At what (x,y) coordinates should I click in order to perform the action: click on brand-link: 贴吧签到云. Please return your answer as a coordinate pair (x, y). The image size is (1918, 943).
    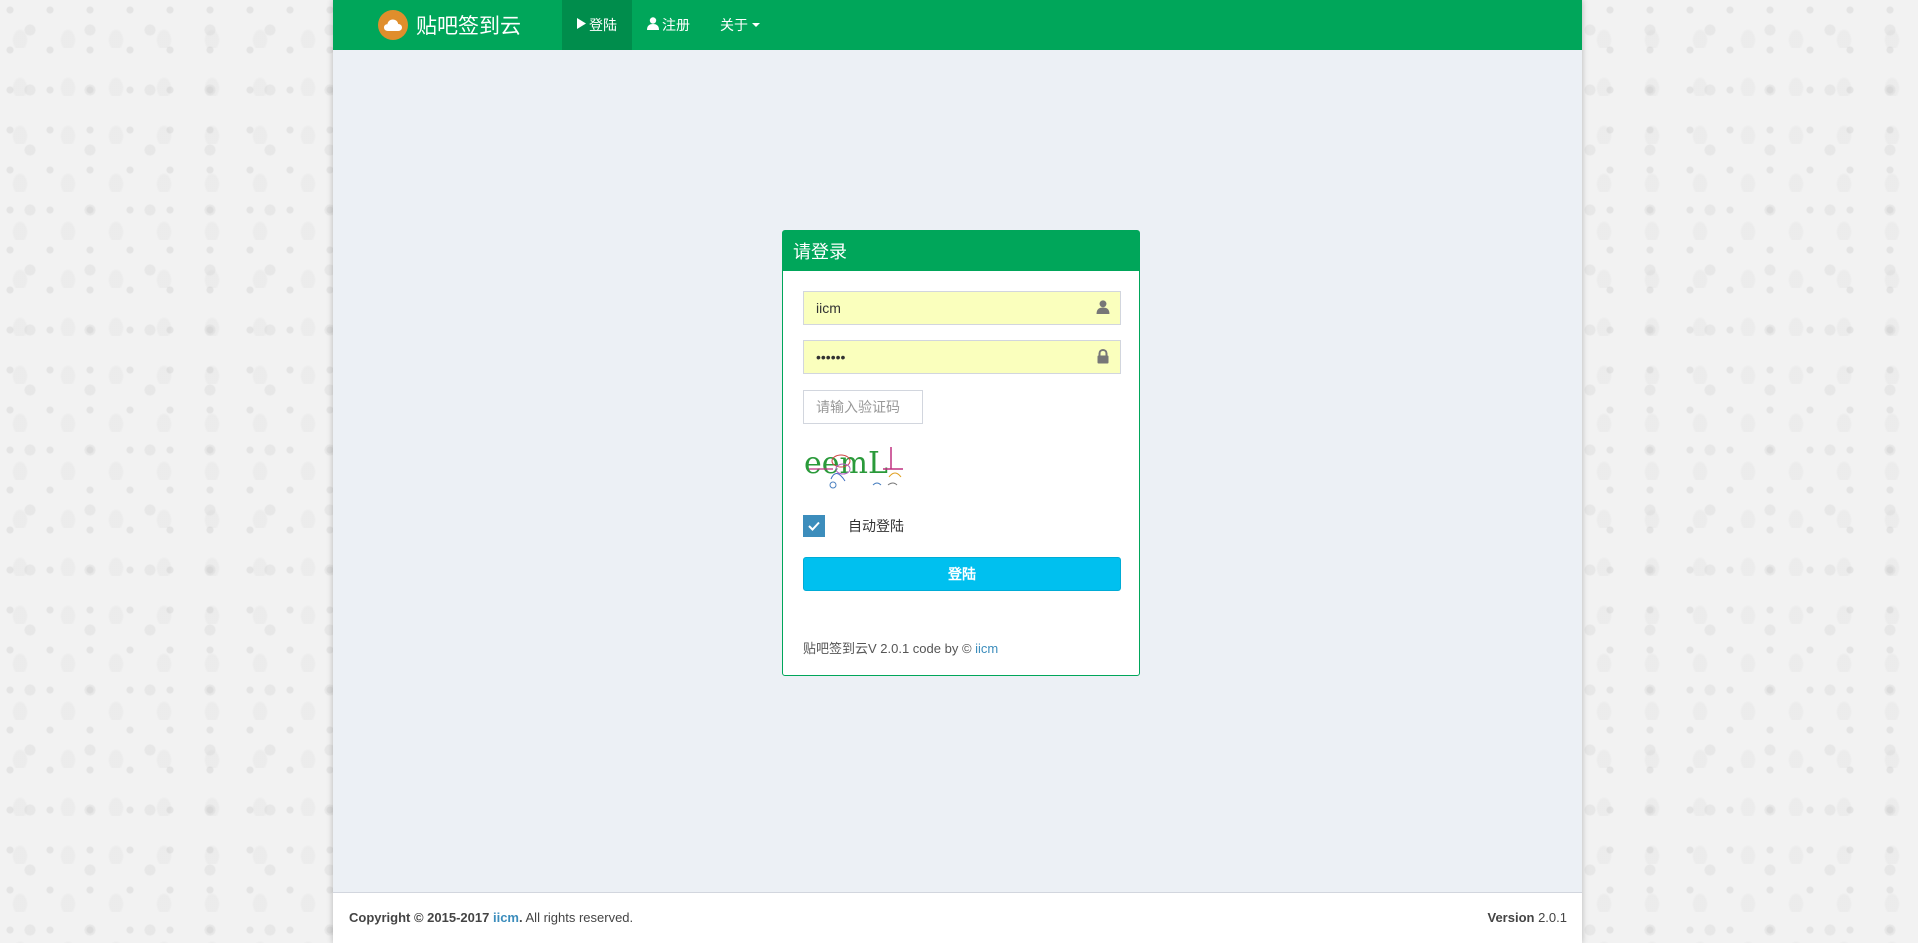
    Looking at the image, I should click on (449, 25).